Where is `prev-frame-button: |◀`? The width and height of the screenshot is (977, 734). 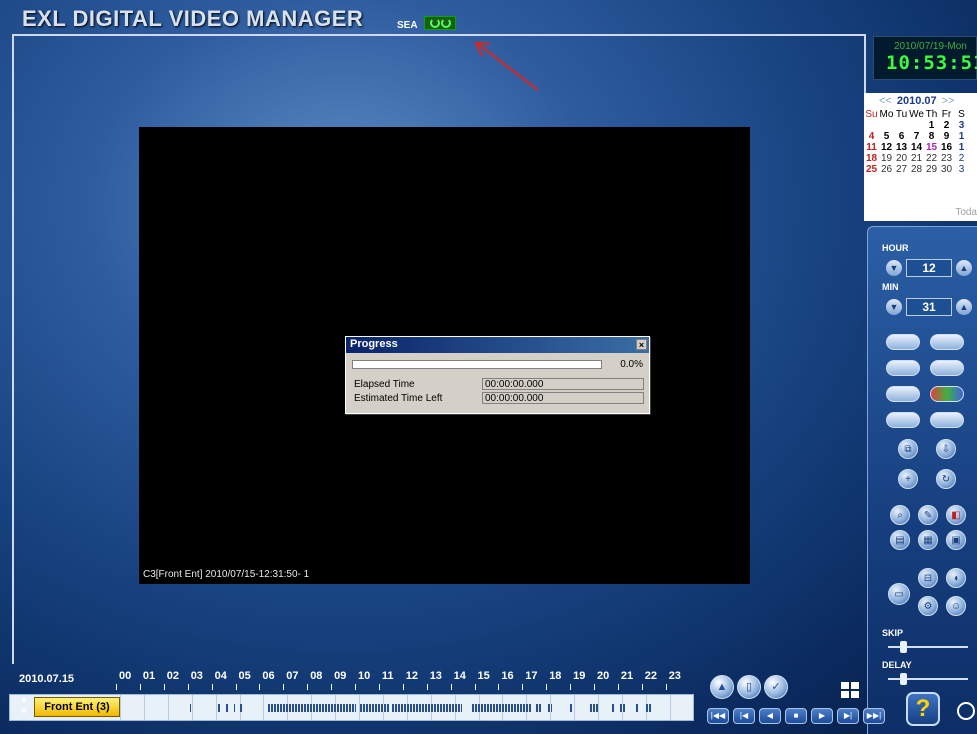
prev-frame-button: |◀ is located at coordinates (744, 716).